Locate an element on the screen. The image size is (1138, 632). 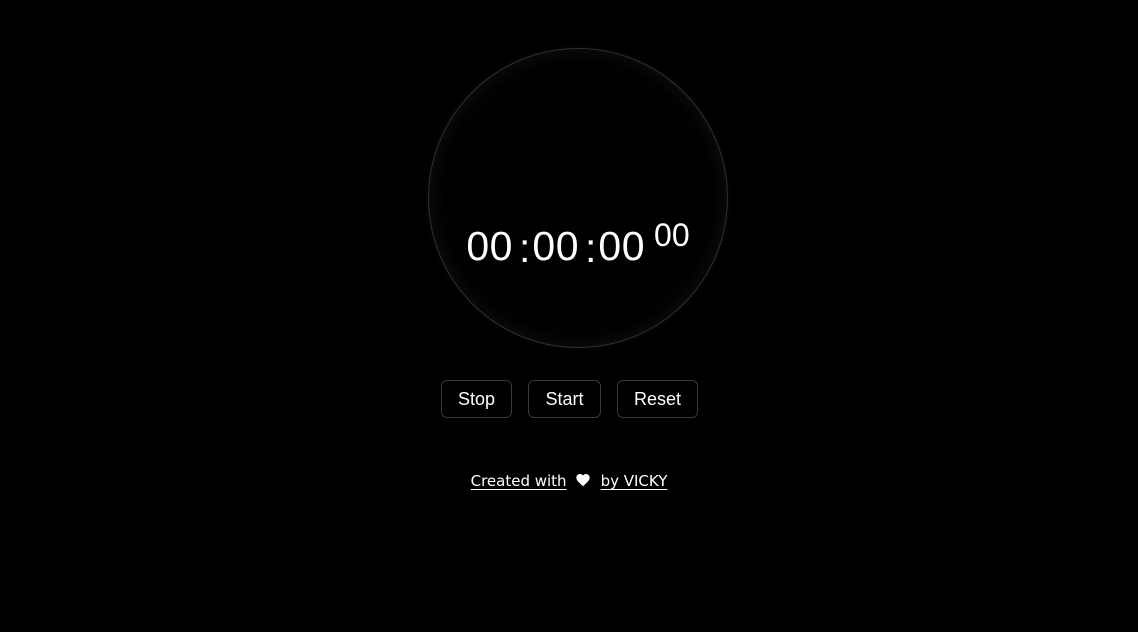
minutes-value: 00 is located at coordinates (555, 246).